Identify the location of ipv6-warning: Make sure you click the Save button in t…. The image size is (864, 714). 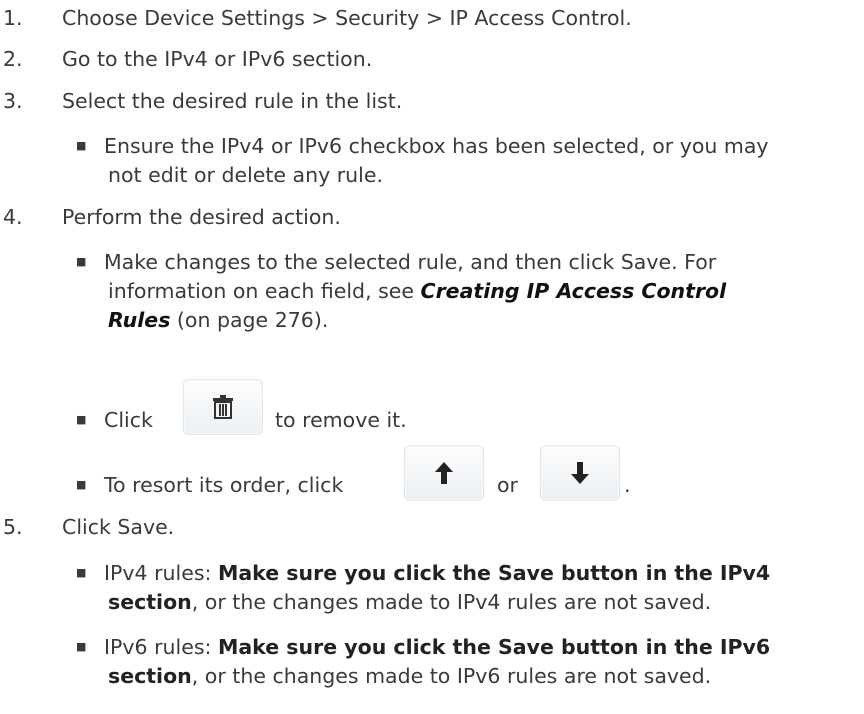
(494, 647).